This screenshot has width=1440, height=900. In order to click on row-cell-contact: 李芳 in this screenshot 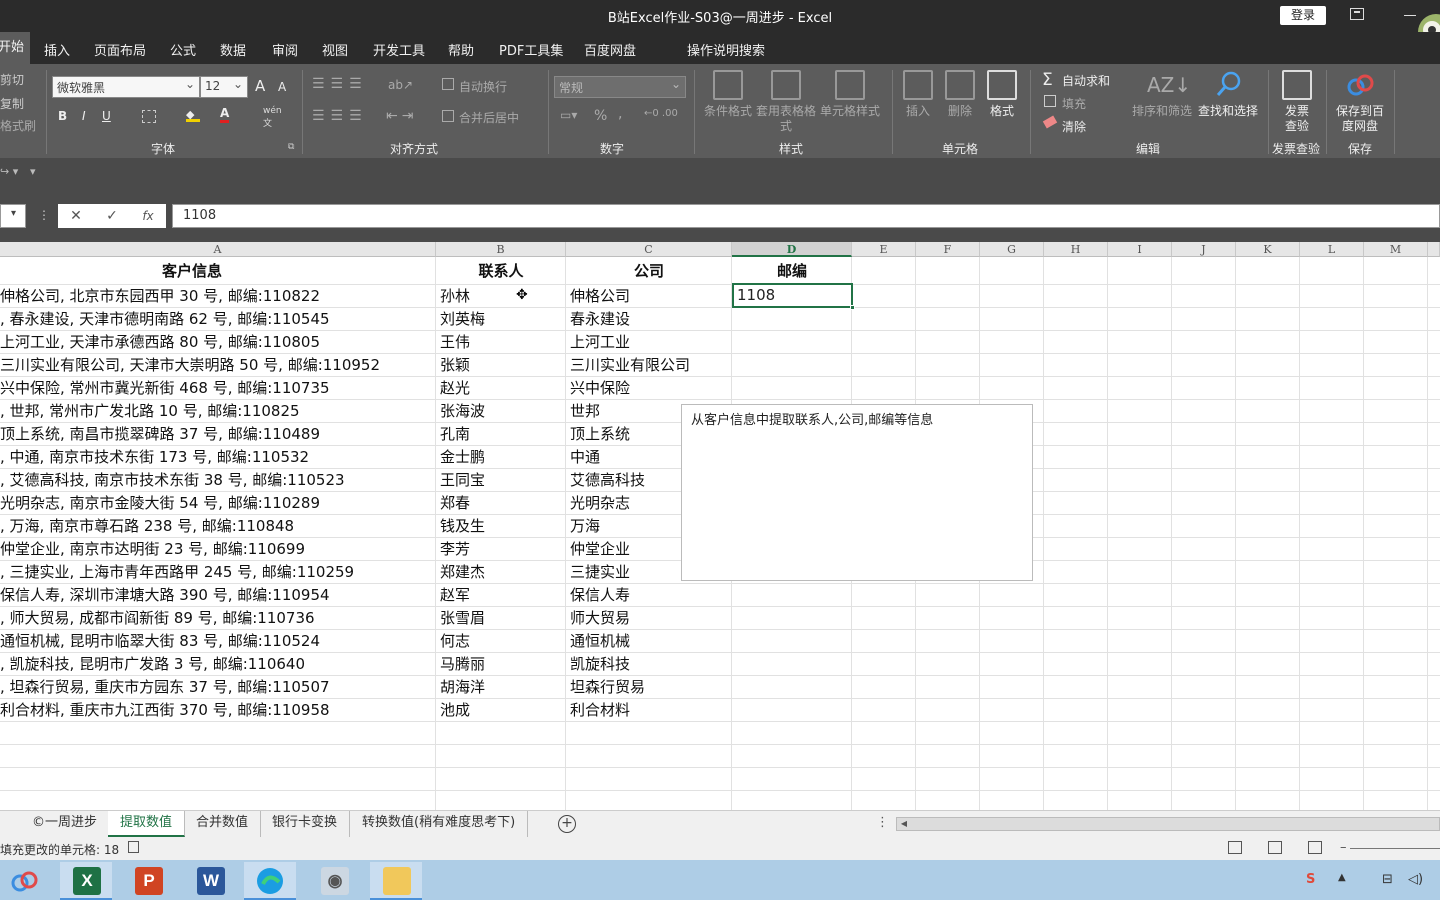, I will do `click(503, 549)`.